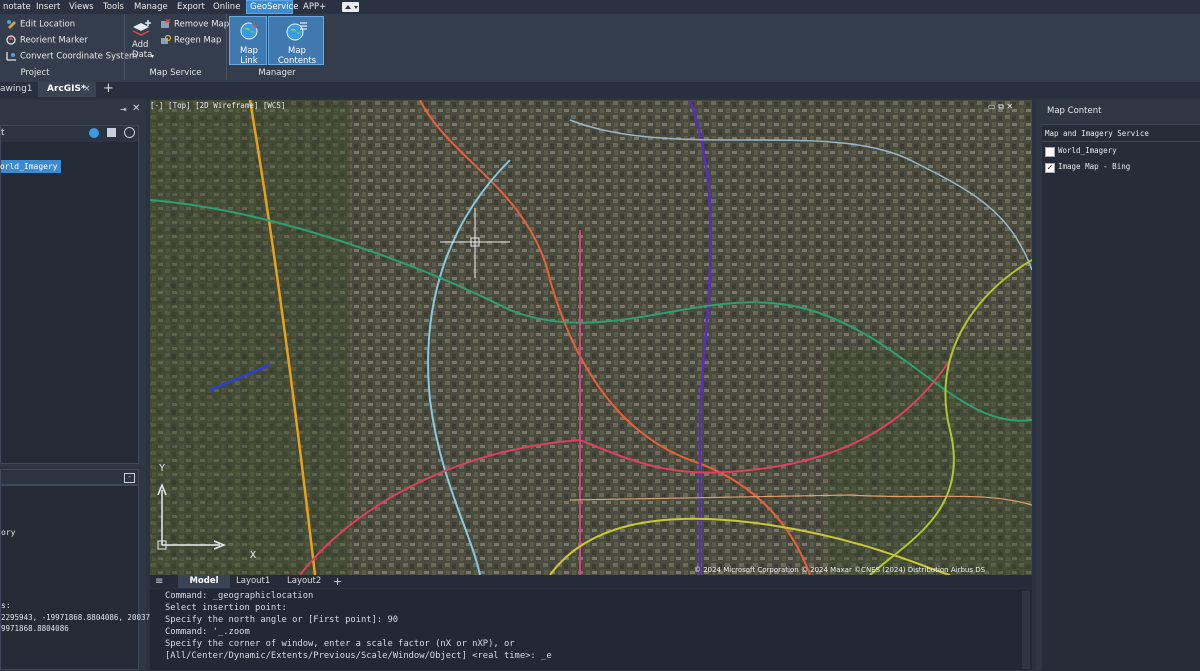 This screenshot has width=1200, height=671. I want to click on map-service-panel-label: Map Service, so click(175, 73).